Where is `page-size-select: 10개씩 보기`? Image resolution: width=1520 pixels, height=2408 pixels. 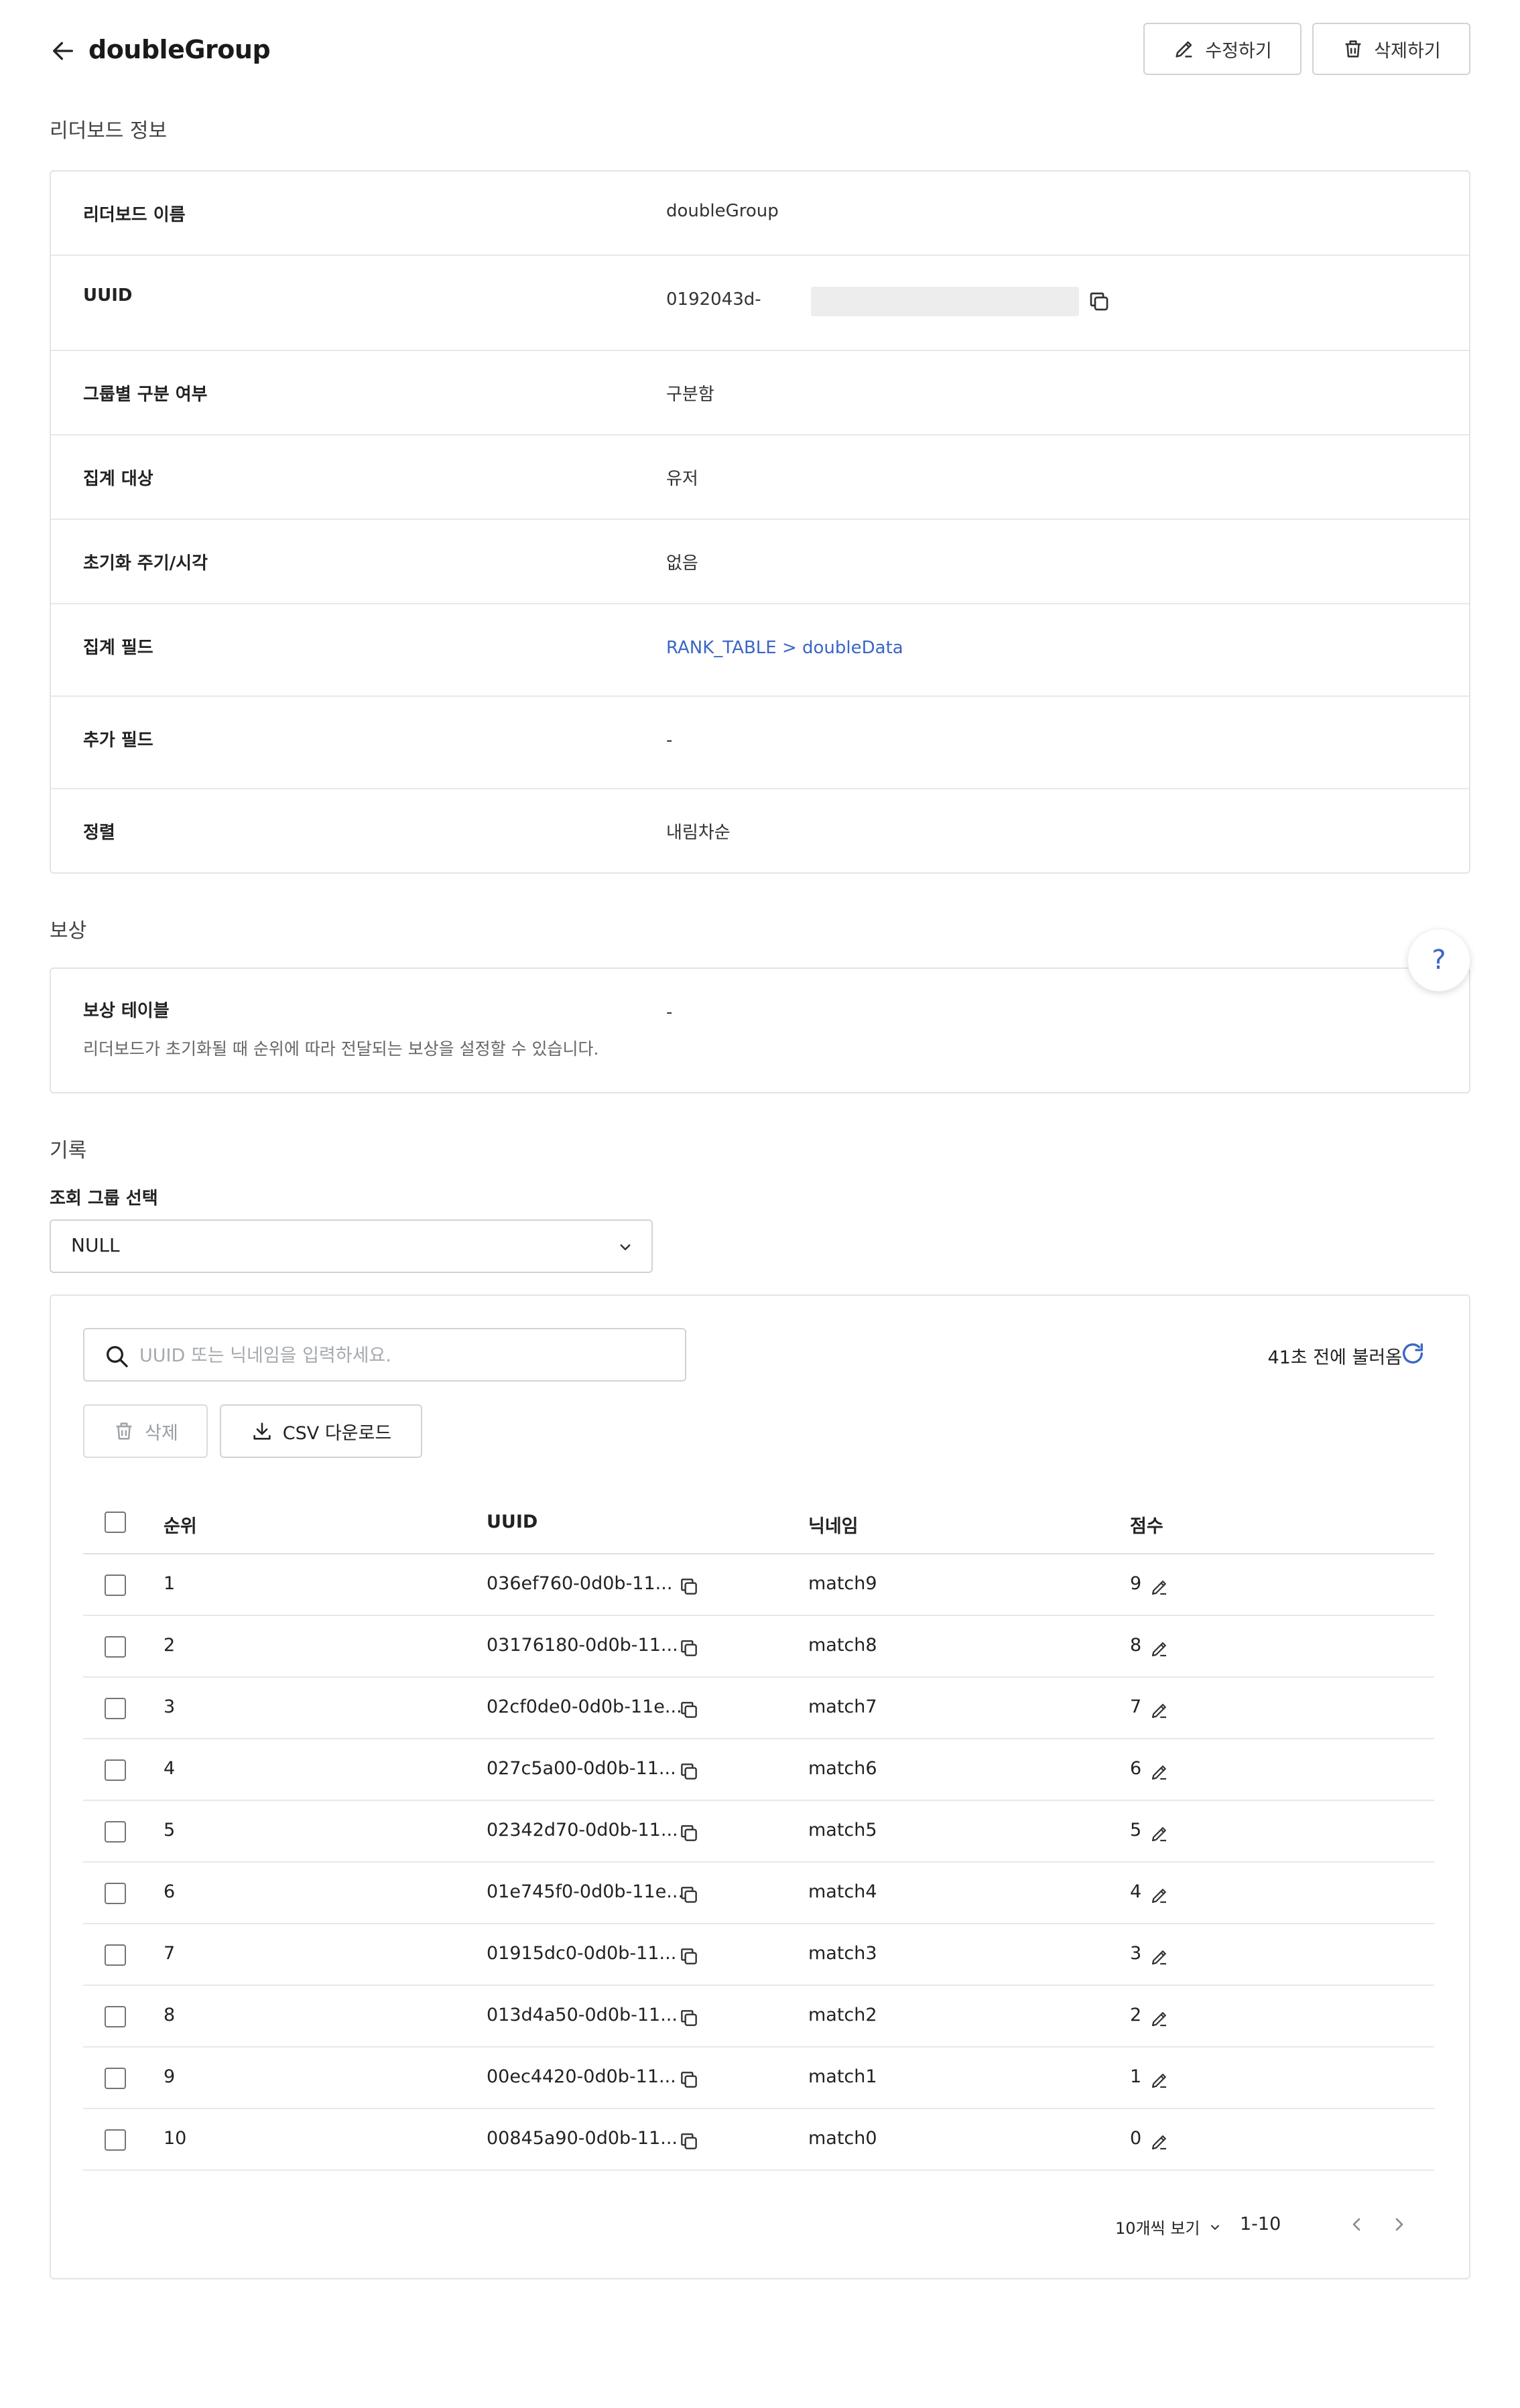 page-size-select: 10개씩 보기 is located at coordinates (1169, 2226).